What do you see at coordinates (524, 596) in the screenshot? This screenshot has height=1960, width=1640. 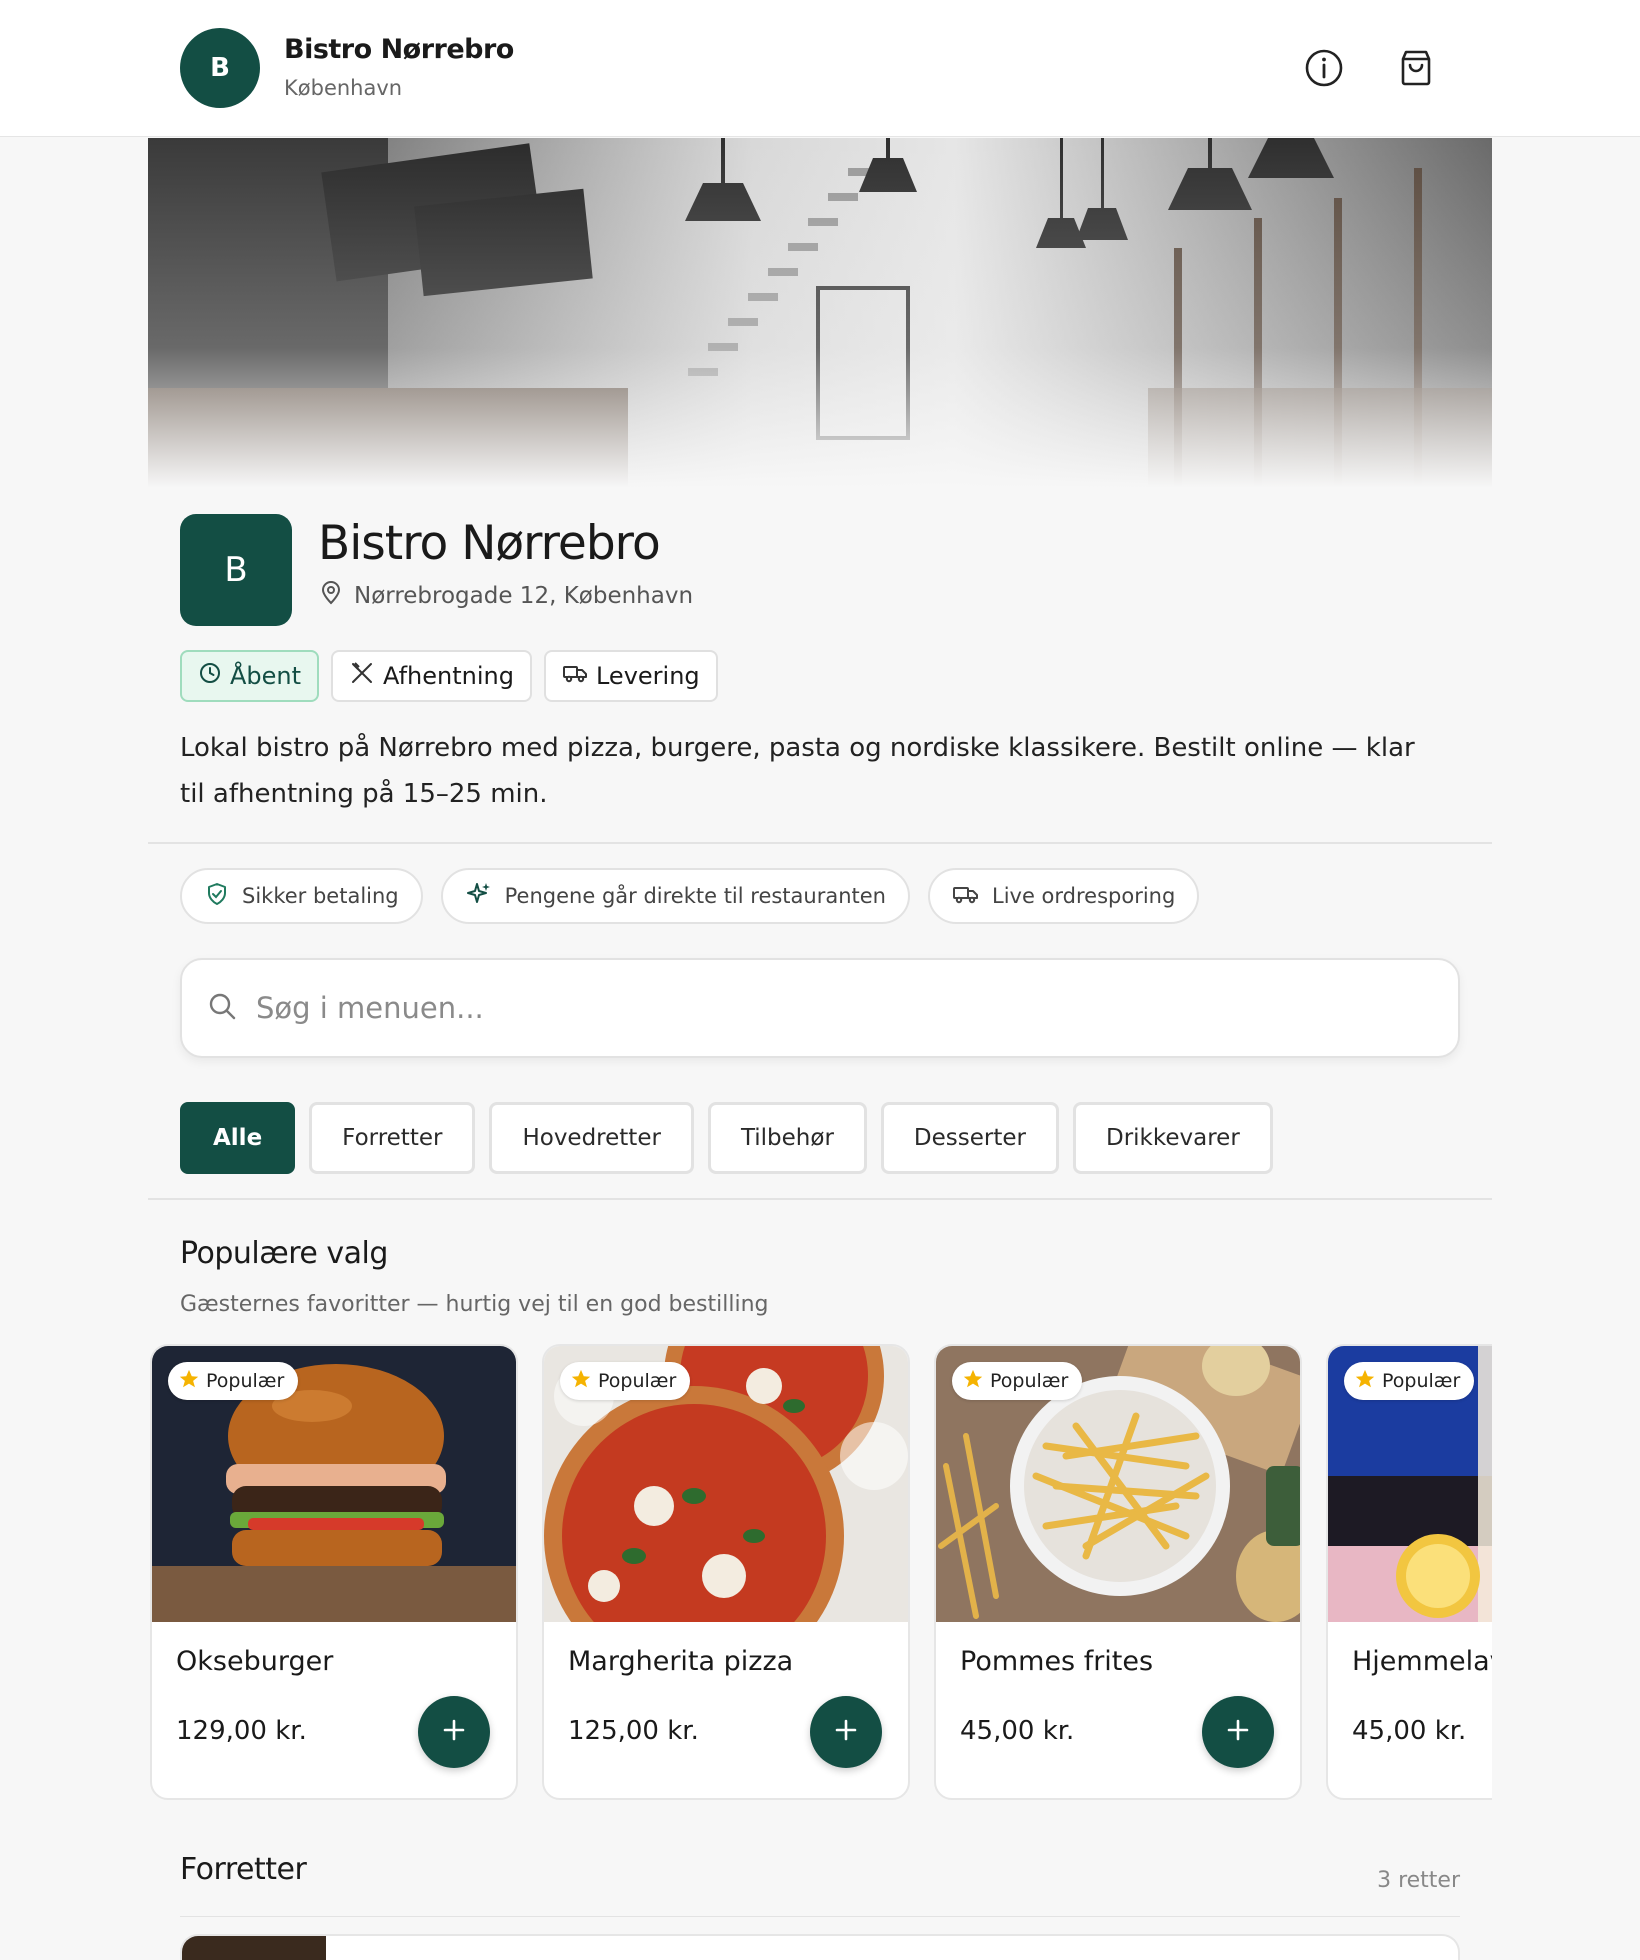 I see `address-text: Nørrebrogade 12, København` at bounding box center [524, 596].